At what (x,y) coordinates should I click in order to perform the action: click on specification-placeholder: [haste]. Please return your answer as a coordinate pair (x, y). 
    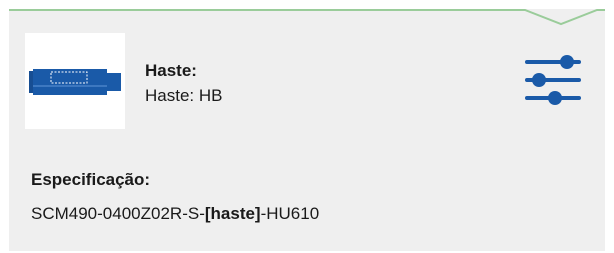
    Looking at the image, I should click on (232, 213).